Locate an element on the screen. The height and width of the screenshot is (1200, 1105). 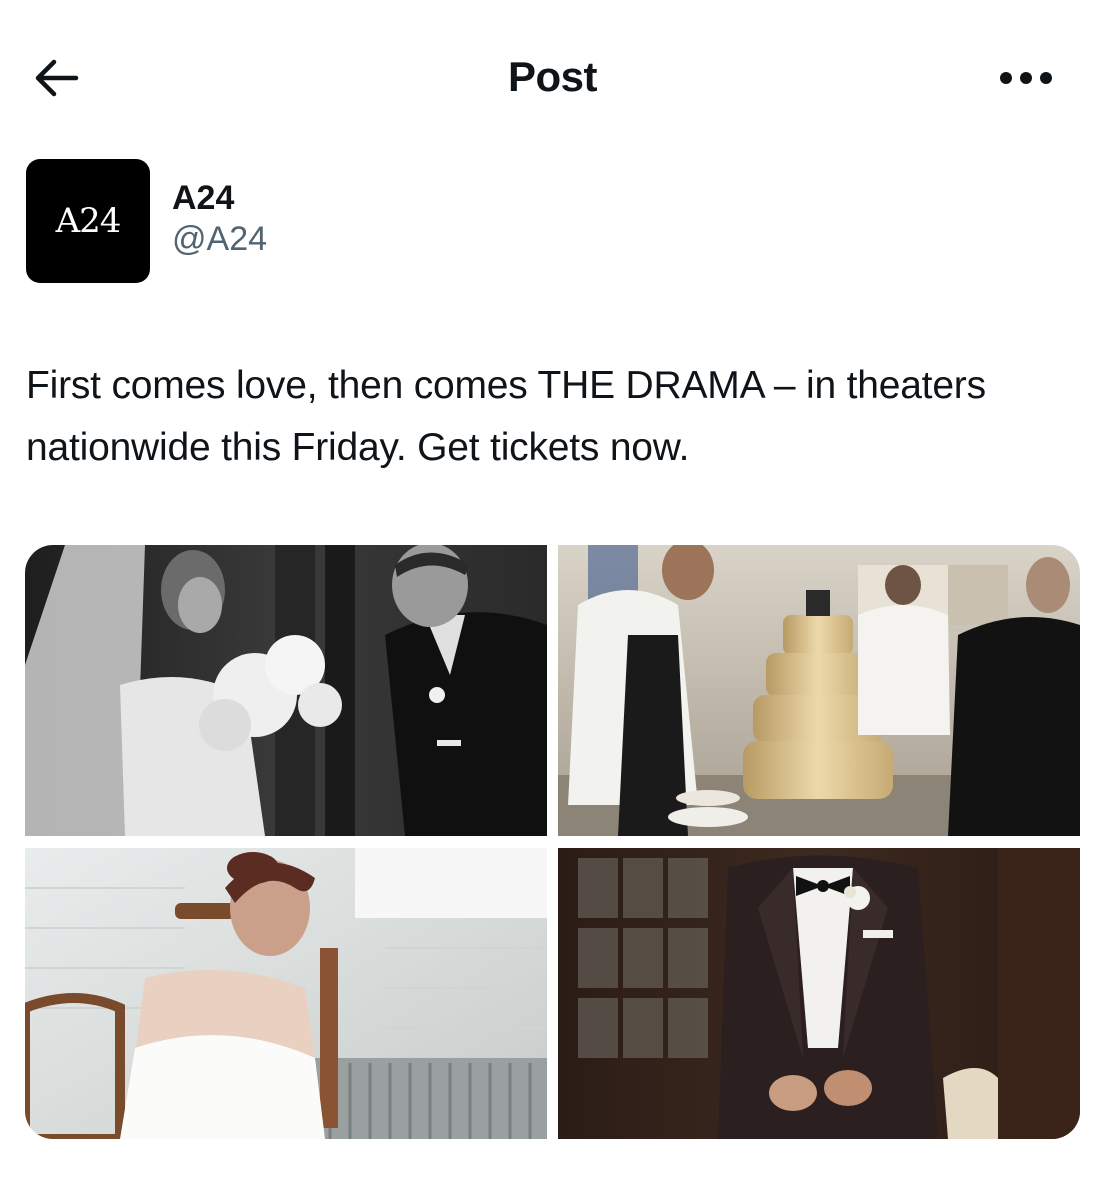
more-options-button is located at coordinates (1026, 78).